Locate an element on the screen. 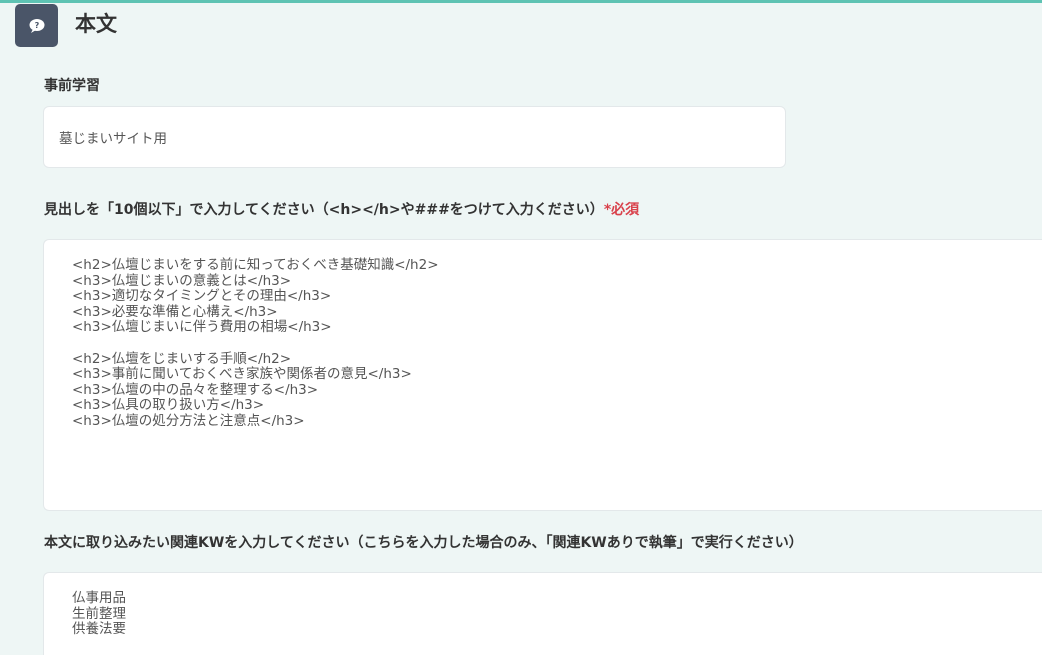  chat-bubble-icon: ? is located at coordinates (36, 25).